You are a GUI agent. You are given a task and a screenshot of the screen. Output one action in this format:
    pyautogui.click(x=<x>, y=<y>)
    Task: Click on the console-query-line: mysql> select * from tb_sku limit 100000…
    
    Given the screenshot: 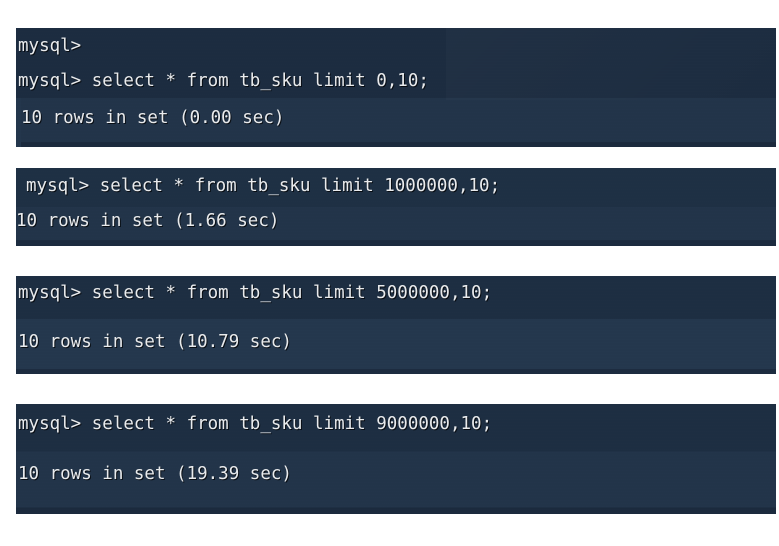 What is the action you would take?
    pyautogui.click(x=263, y=186)
    